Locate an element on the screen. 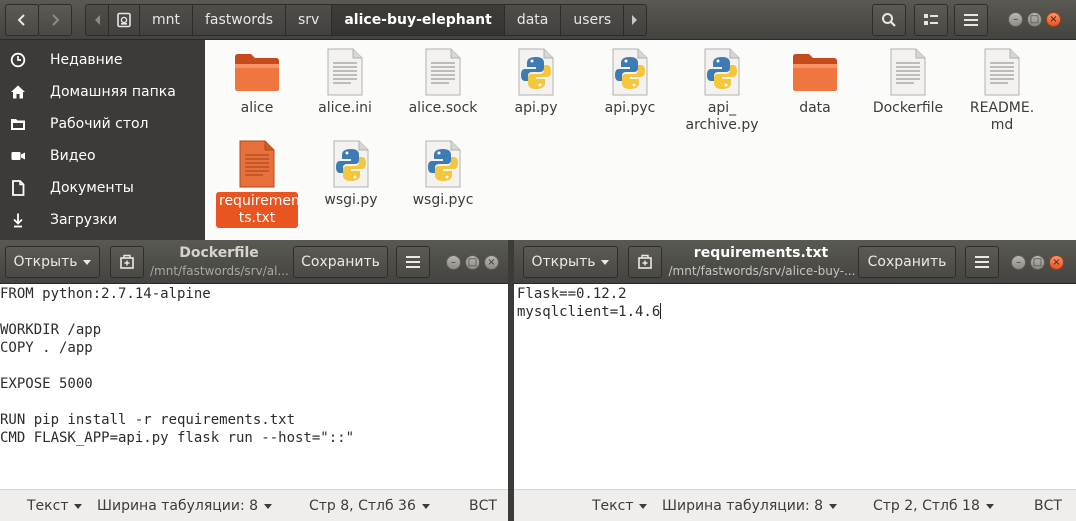 The width and height of the screenshot is (1076, 521). breadcrumb-item: fastwords is located at coordinates (239, 20).